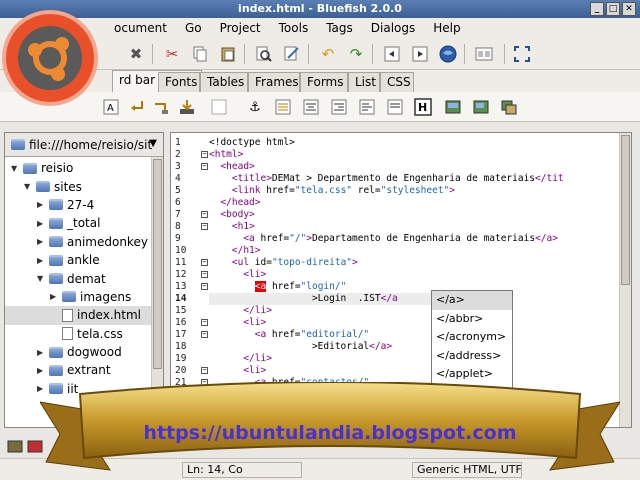  Describe the element at coordinates (364, 82) in the screenshot. I see `tab-list: List` at that location.